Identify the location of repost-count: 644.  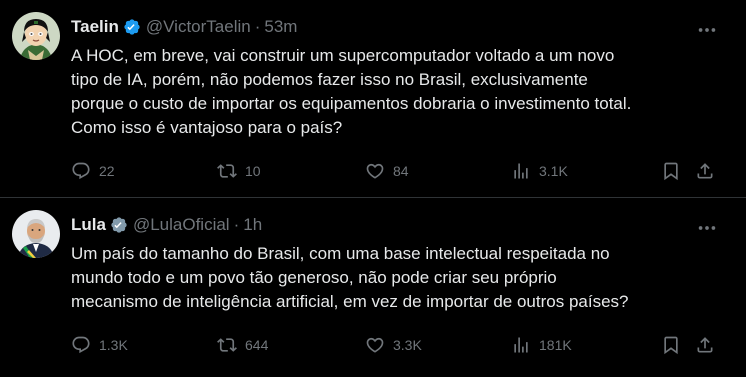
(257, 345).